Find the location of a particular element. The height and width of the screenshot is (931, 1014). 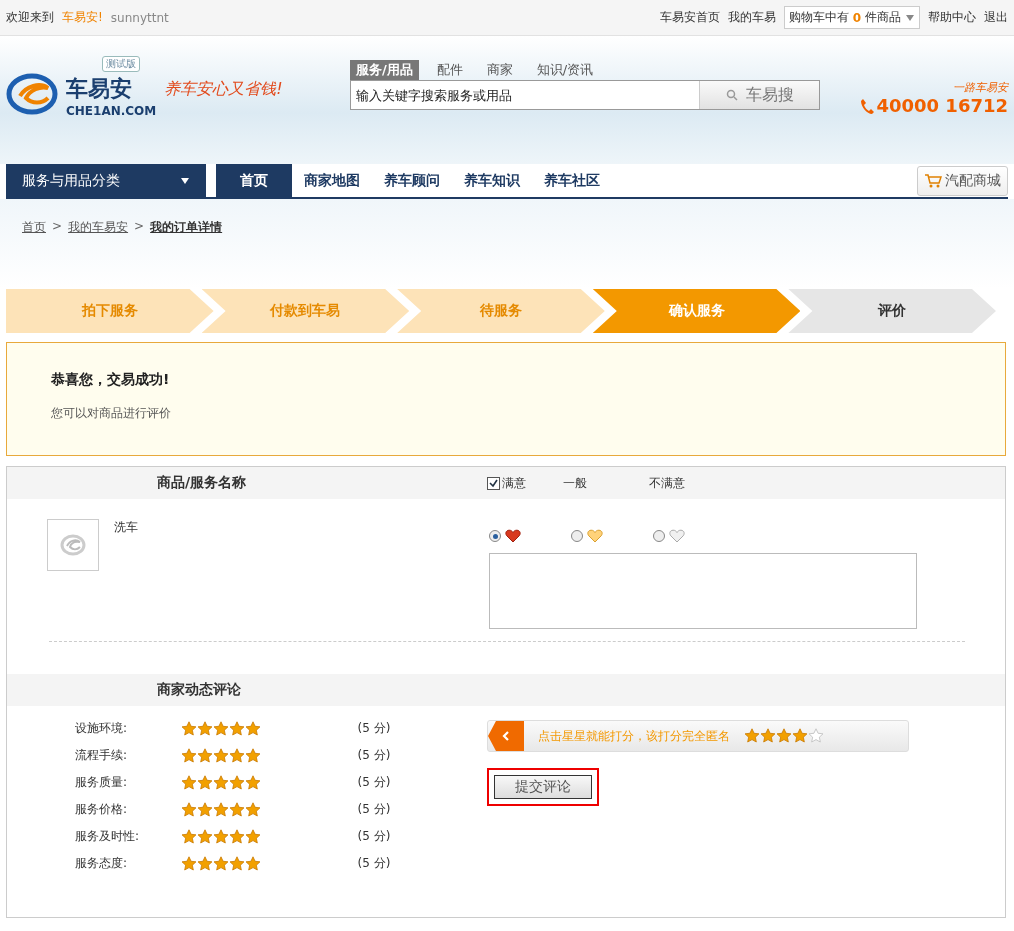

notice-text: 您可以对商品进行评价 is located at coordinates (111, 413).